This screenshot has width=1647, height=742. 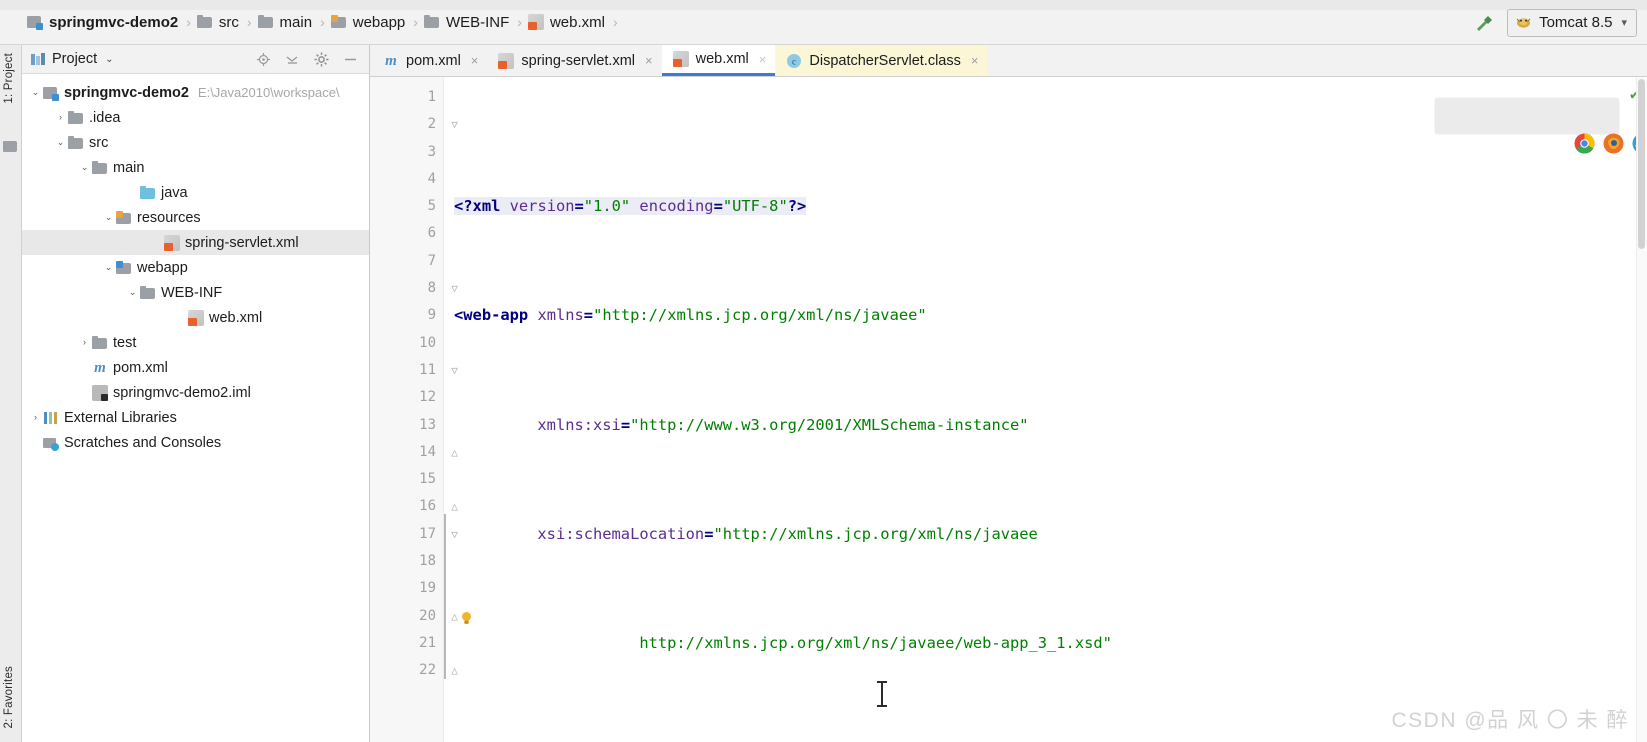 I want to click on chrome-icon, so click(x=1519, y=130).